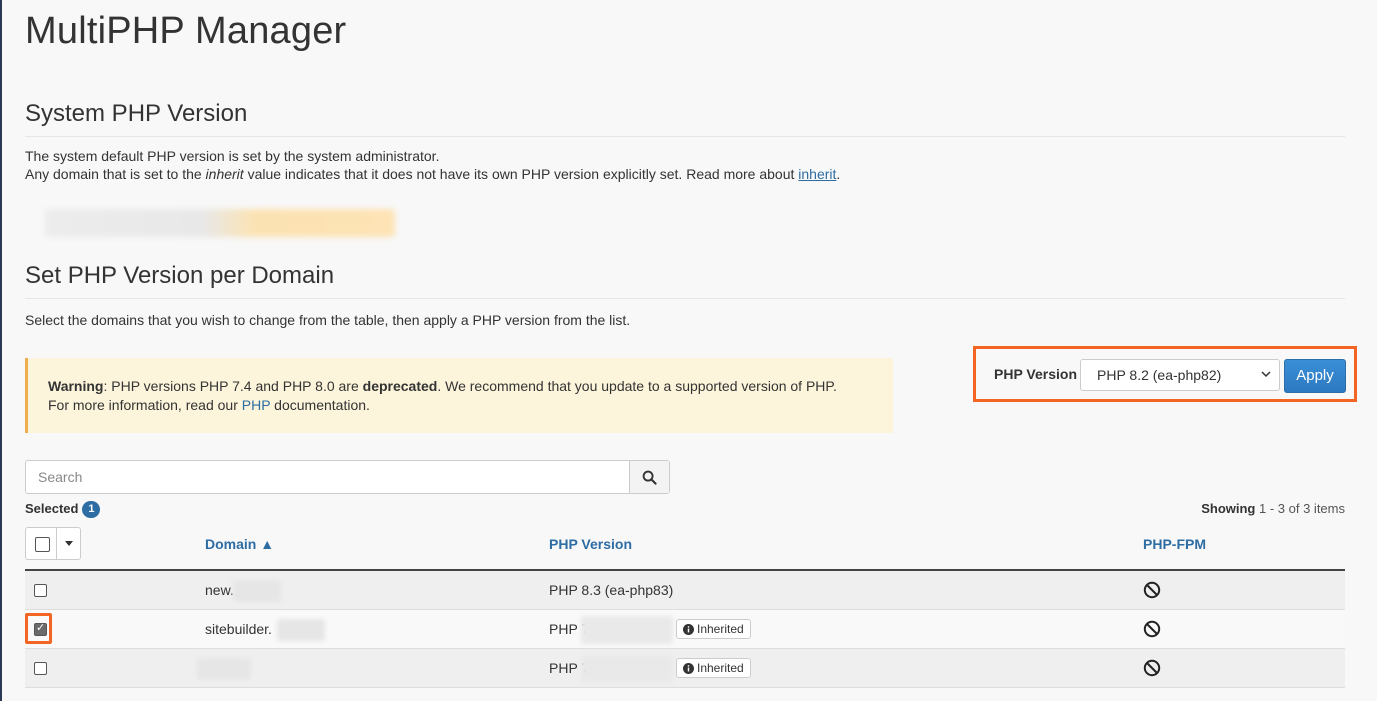  What do you see at coordinates (60, 477) in the screenshot?
I see `search-input: Search` at bounding box center [60, 477].